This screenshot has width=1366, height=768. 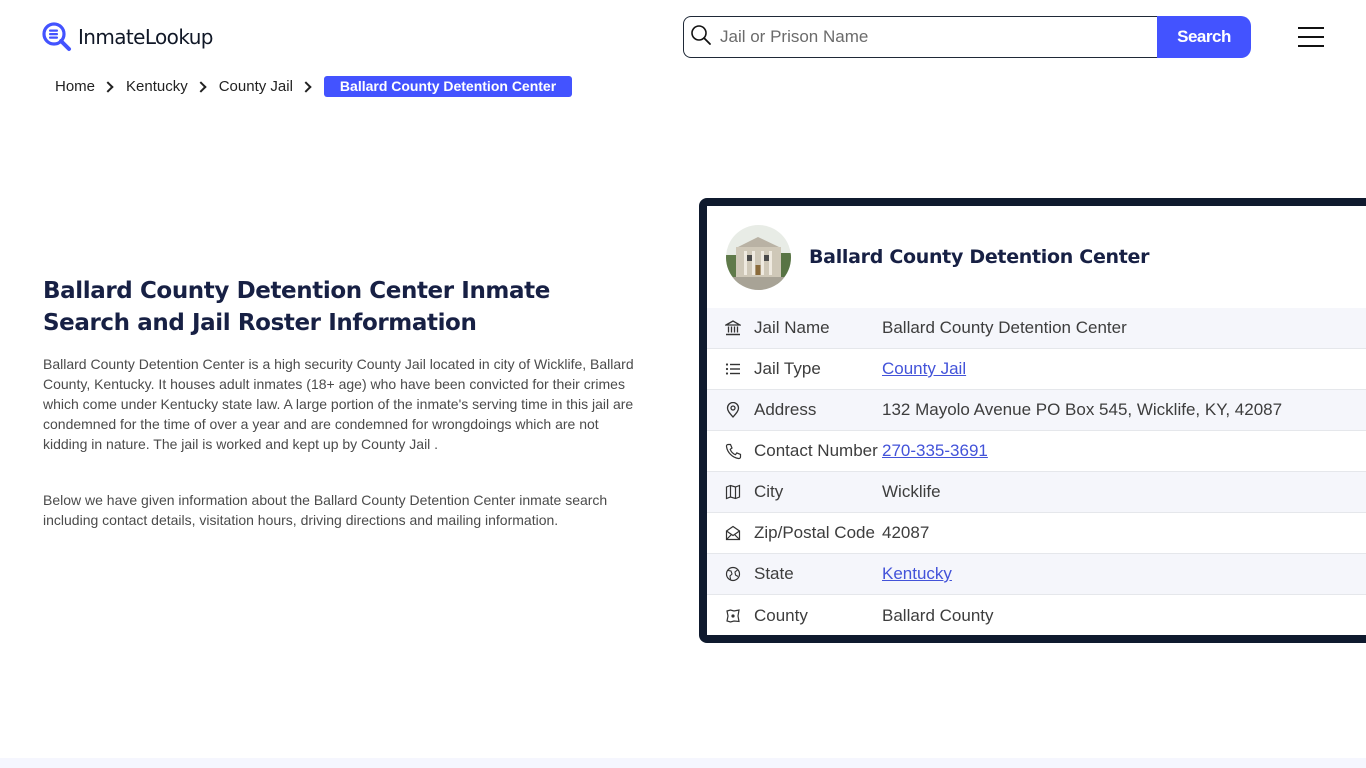 I want to click on row-label: Jail Type, so click(x=787, y=368).